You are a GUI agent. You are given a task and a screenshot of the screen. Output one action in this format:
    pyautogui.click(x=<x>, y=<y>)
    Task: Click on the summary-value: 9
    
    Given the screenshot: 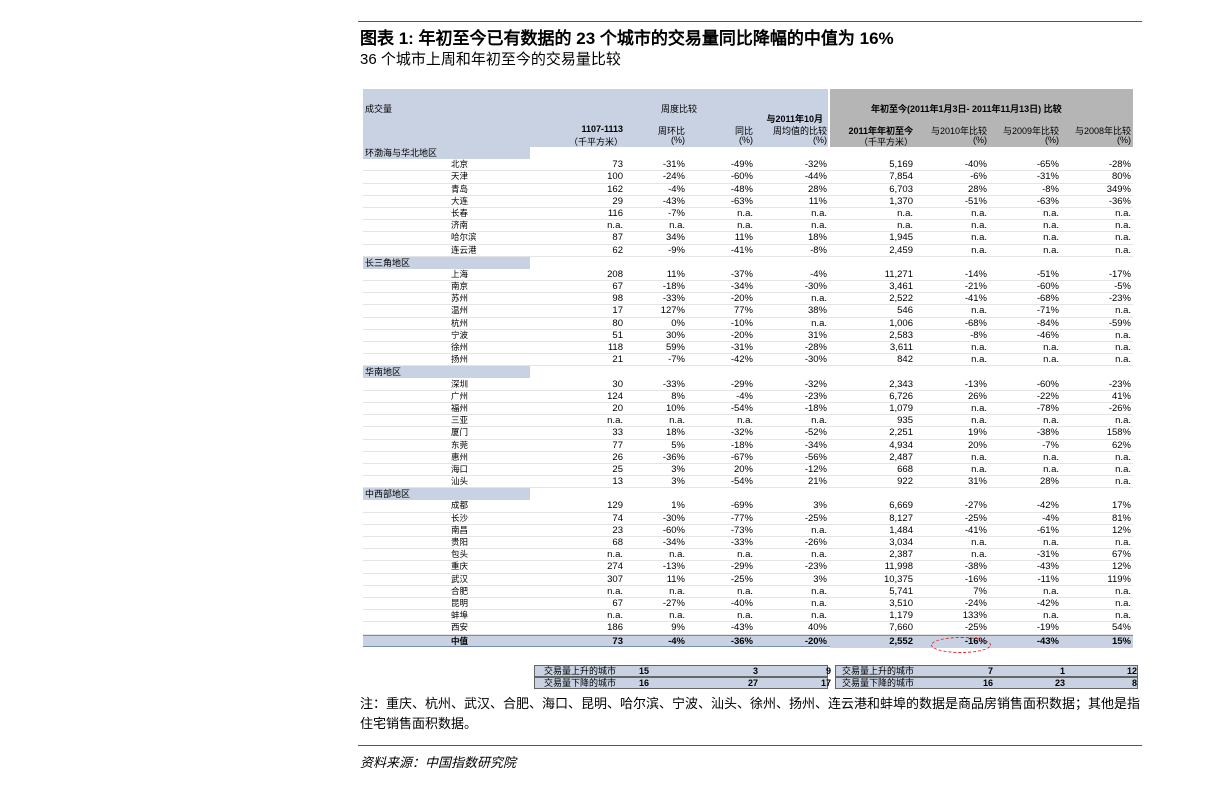 What is the action you would take?
    pyautogui.click(x=828, y=671)
    